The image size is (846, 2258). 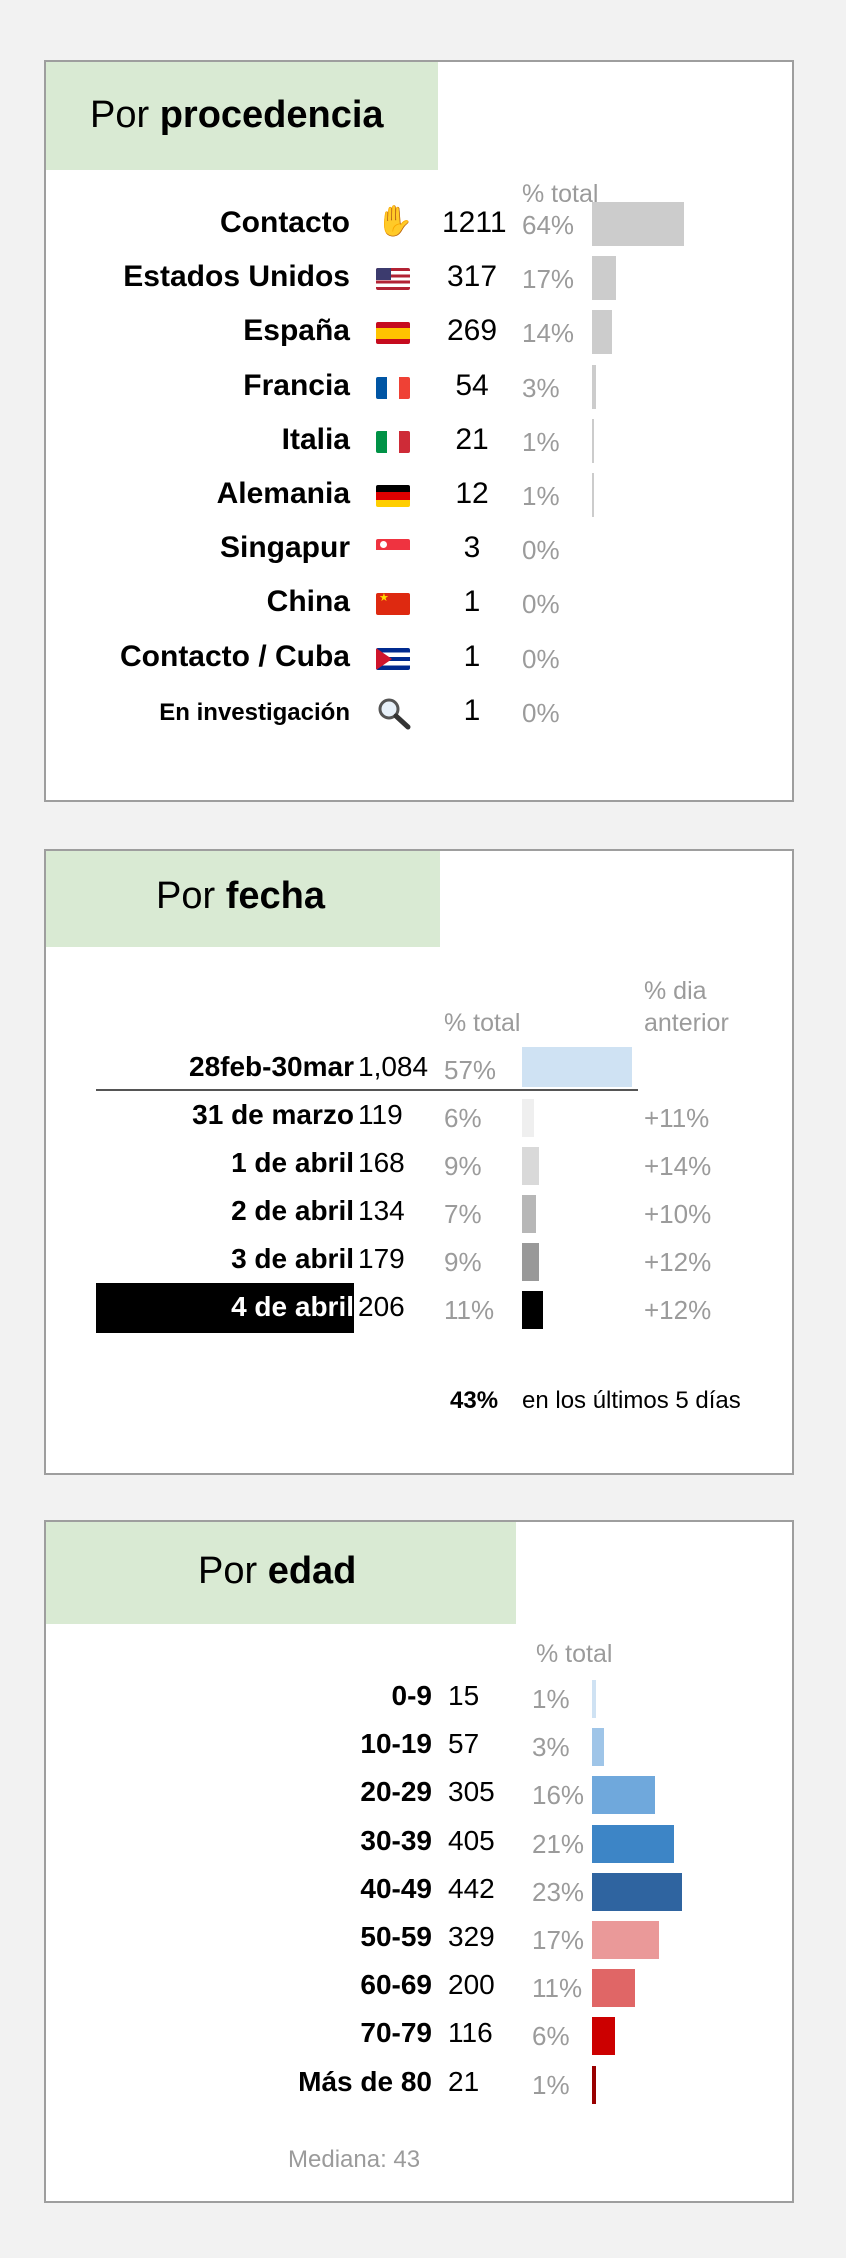 I want to click on edad-value: 57, so click(x=464, y=1744).